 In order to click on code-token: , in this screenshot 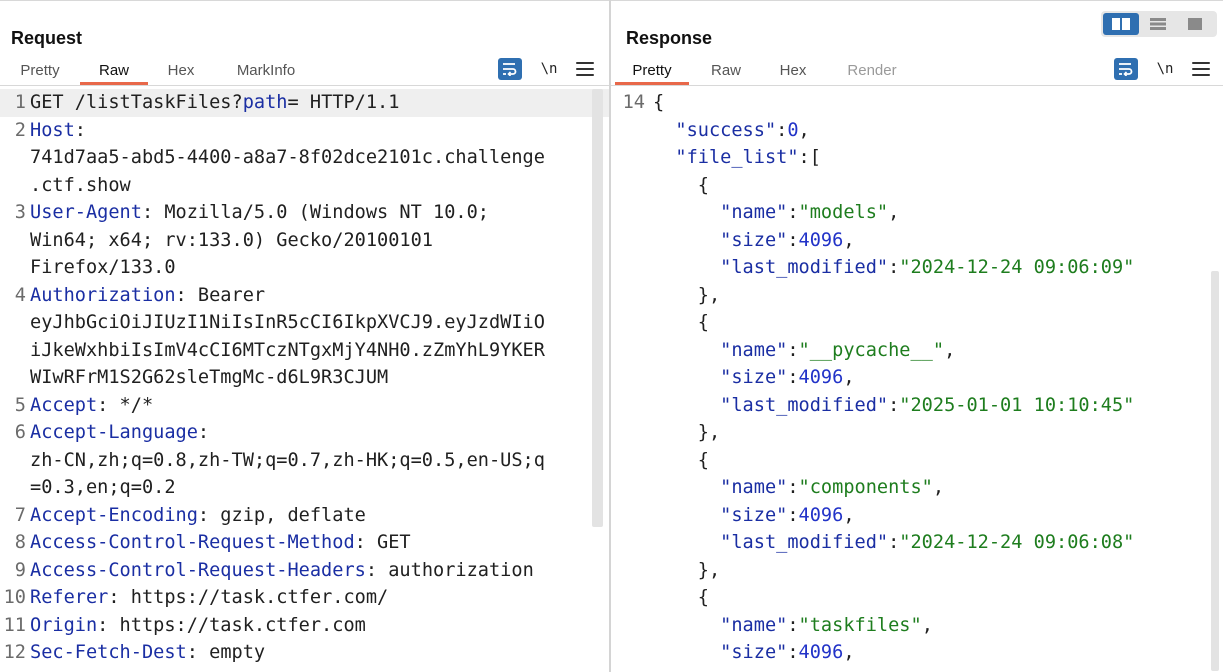, I will do `click(849, 377)`.